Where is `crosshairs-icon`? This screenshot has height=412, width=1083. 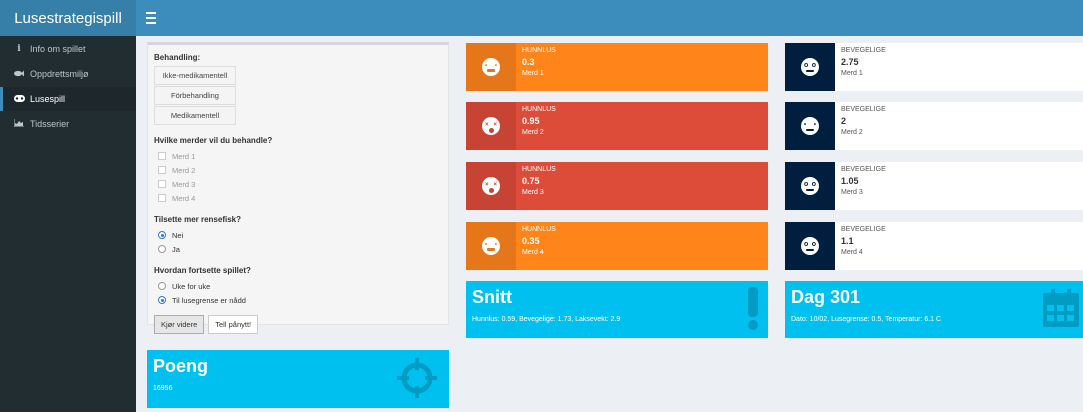
crosshairs-icon is located at coordinates (417, 380).